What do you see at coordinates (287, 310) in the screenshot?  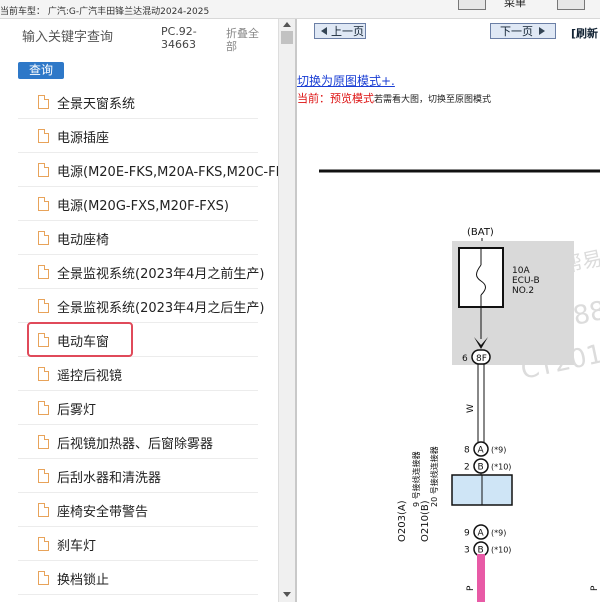 I see `sidebar-scrollbar` at bounding box center [287, 310].